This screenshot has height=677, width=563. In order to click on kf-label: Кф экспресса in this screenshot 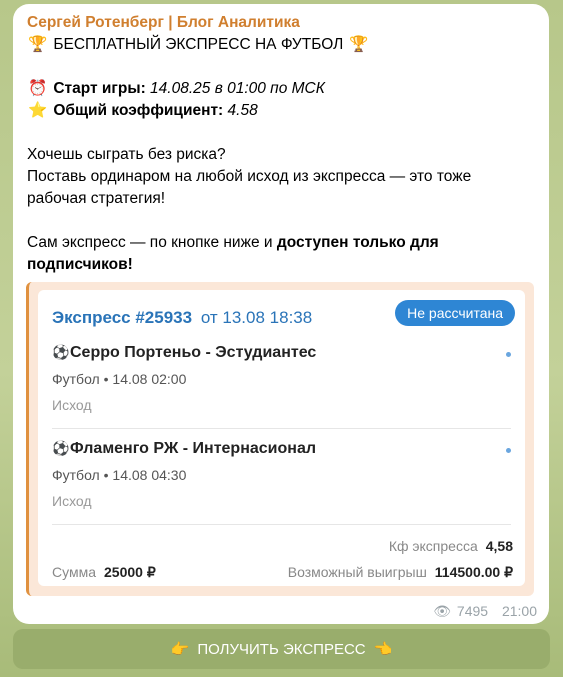, I will do `click(433, 546)`.